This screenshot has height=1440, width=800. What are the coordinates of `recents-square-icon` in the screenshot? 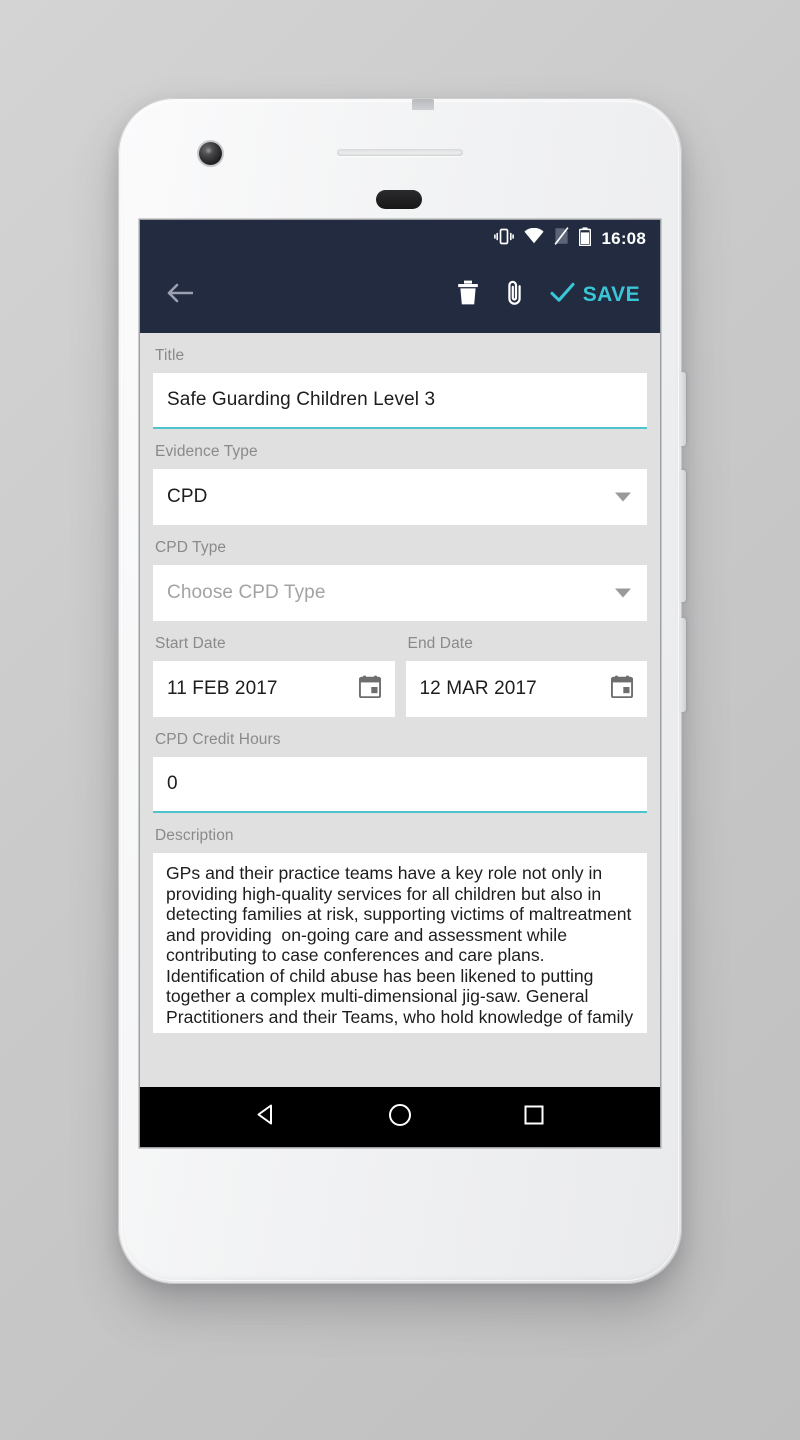 It's located at (534, 1117).